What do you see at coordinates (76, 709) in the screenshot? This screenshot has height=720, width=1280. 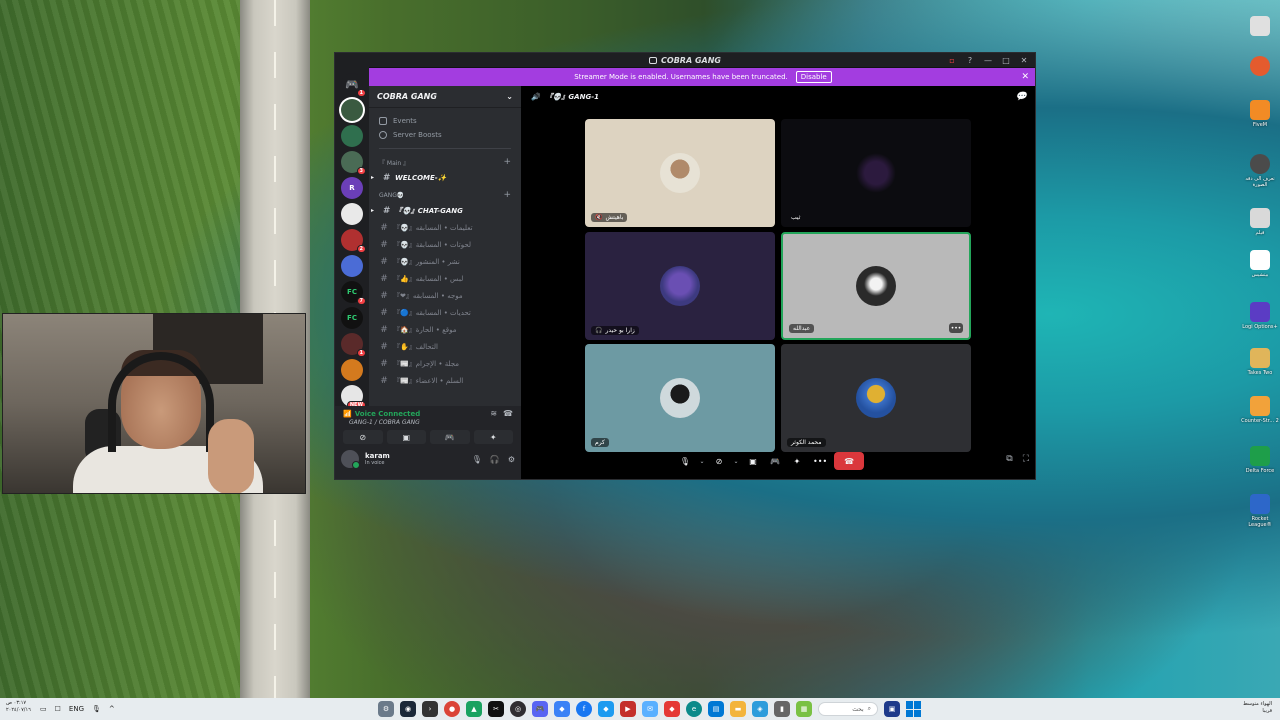 I see `language-indicator: ENG` at bounding box center [76, 709].